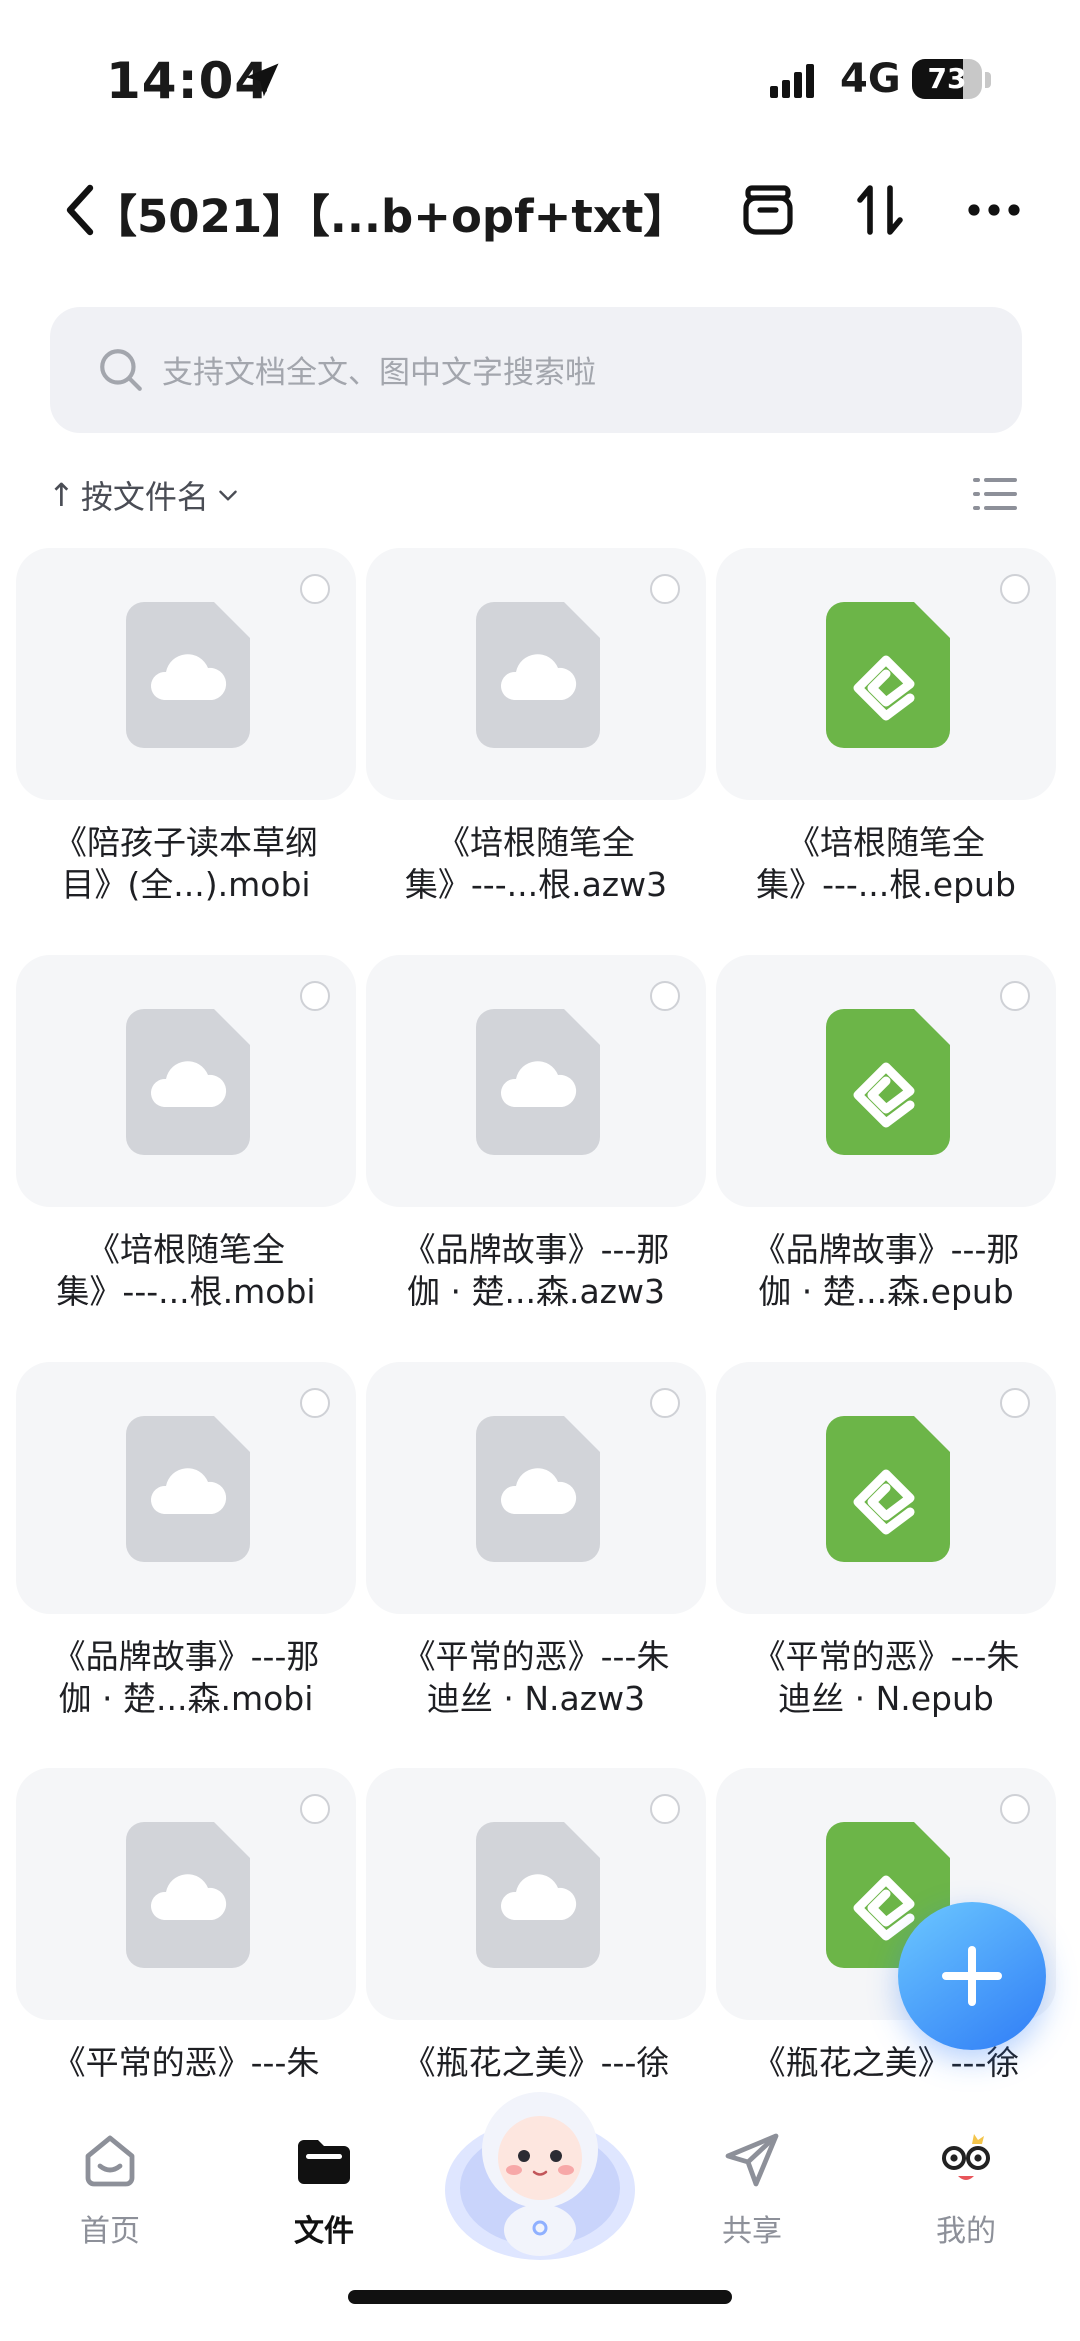 The width and height of the screenshot is (1080, 2341). Describe the element at coordinates (61, 495) in the screenshot. I see `sort-arrow: ↑` at that location.